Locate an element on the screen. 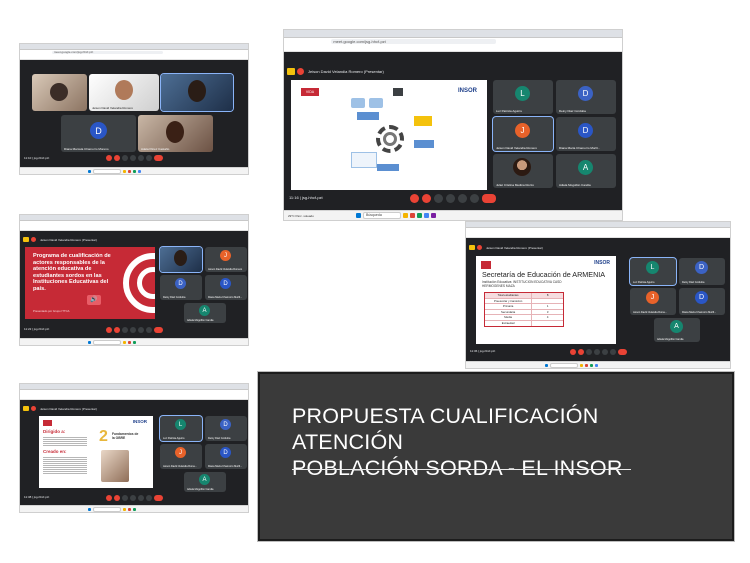 This screenshot has height=563, width=750. participant-tile-juliet: Juliet Cristina Medina Rozzo is located at coordinates (523, 171).